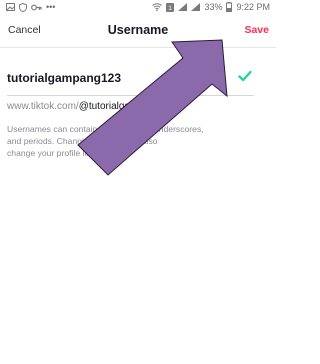  Describe the element at coordinates (51, 7) in the screenshot. I see `more-dots-icon: •••` at that location.